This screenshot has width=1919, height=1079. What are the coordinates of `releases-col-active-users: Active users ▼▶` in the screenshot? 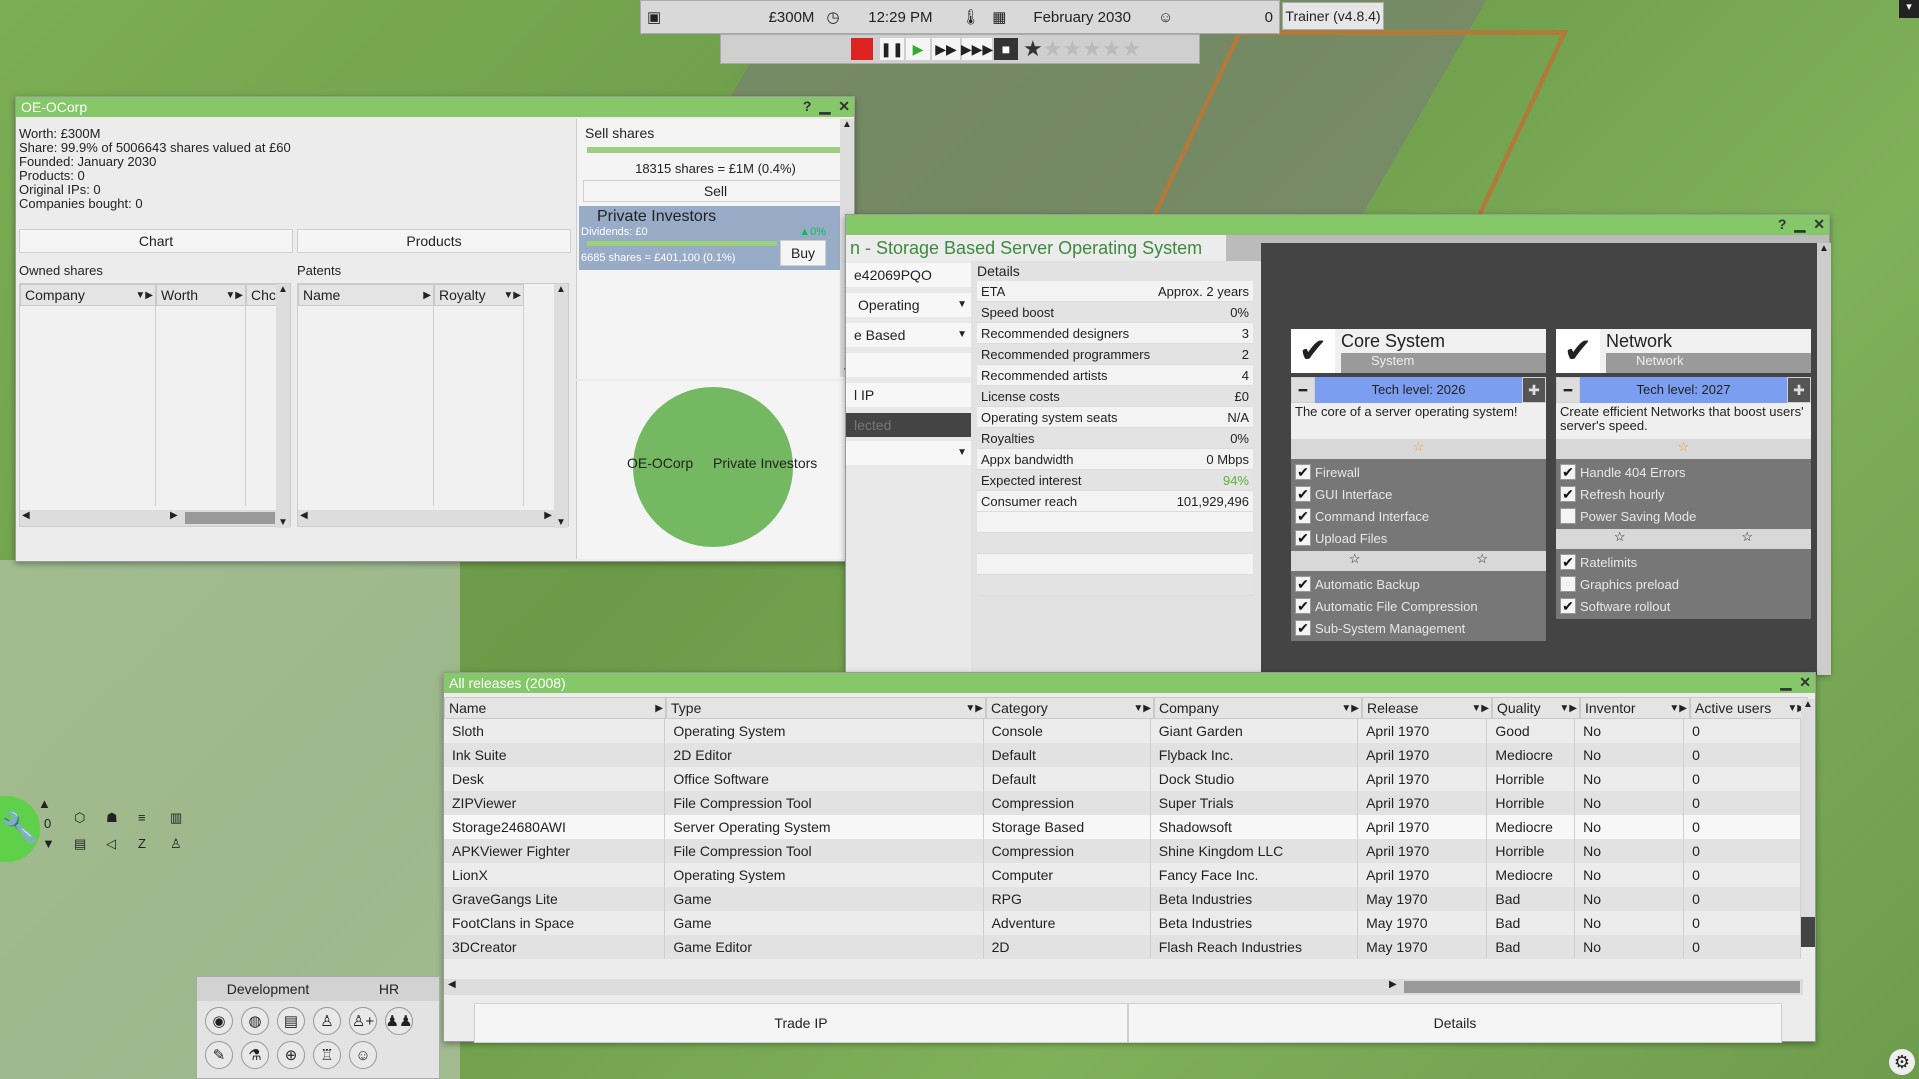 It's located at (1749, 708).